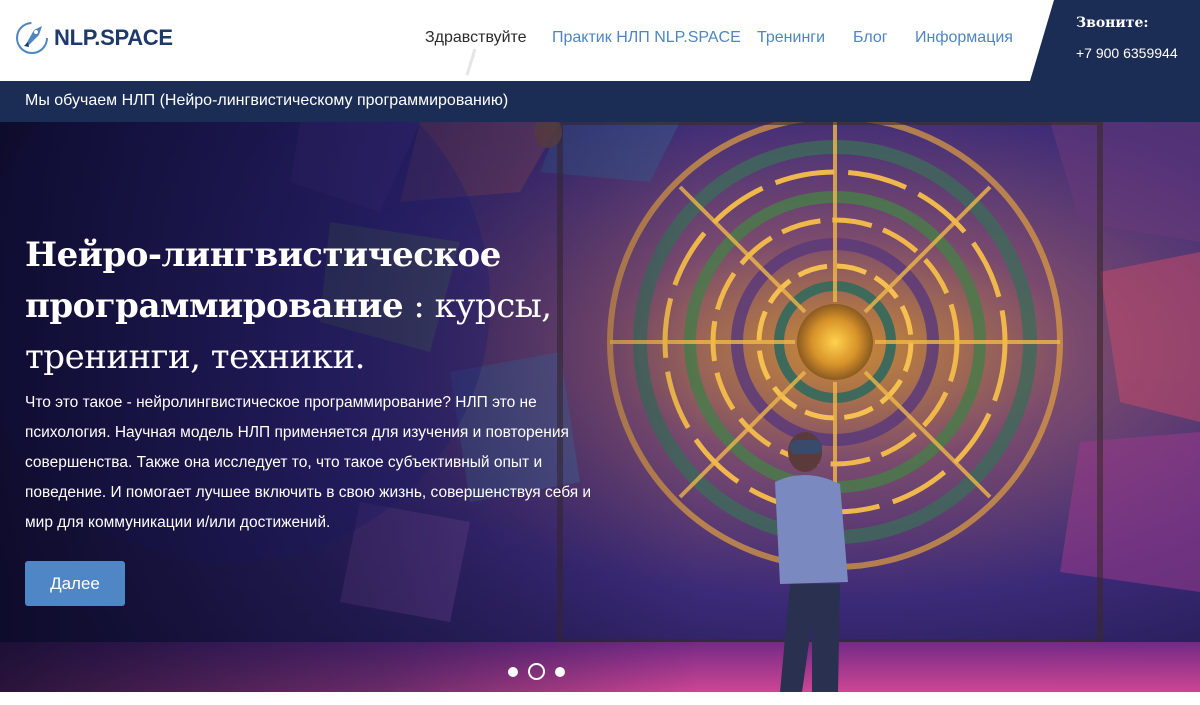 The image size is (1200, 705). Describe the element at coordinates (964, 38) in the screenshot. I see `nav-item-info: Информация` at that location.